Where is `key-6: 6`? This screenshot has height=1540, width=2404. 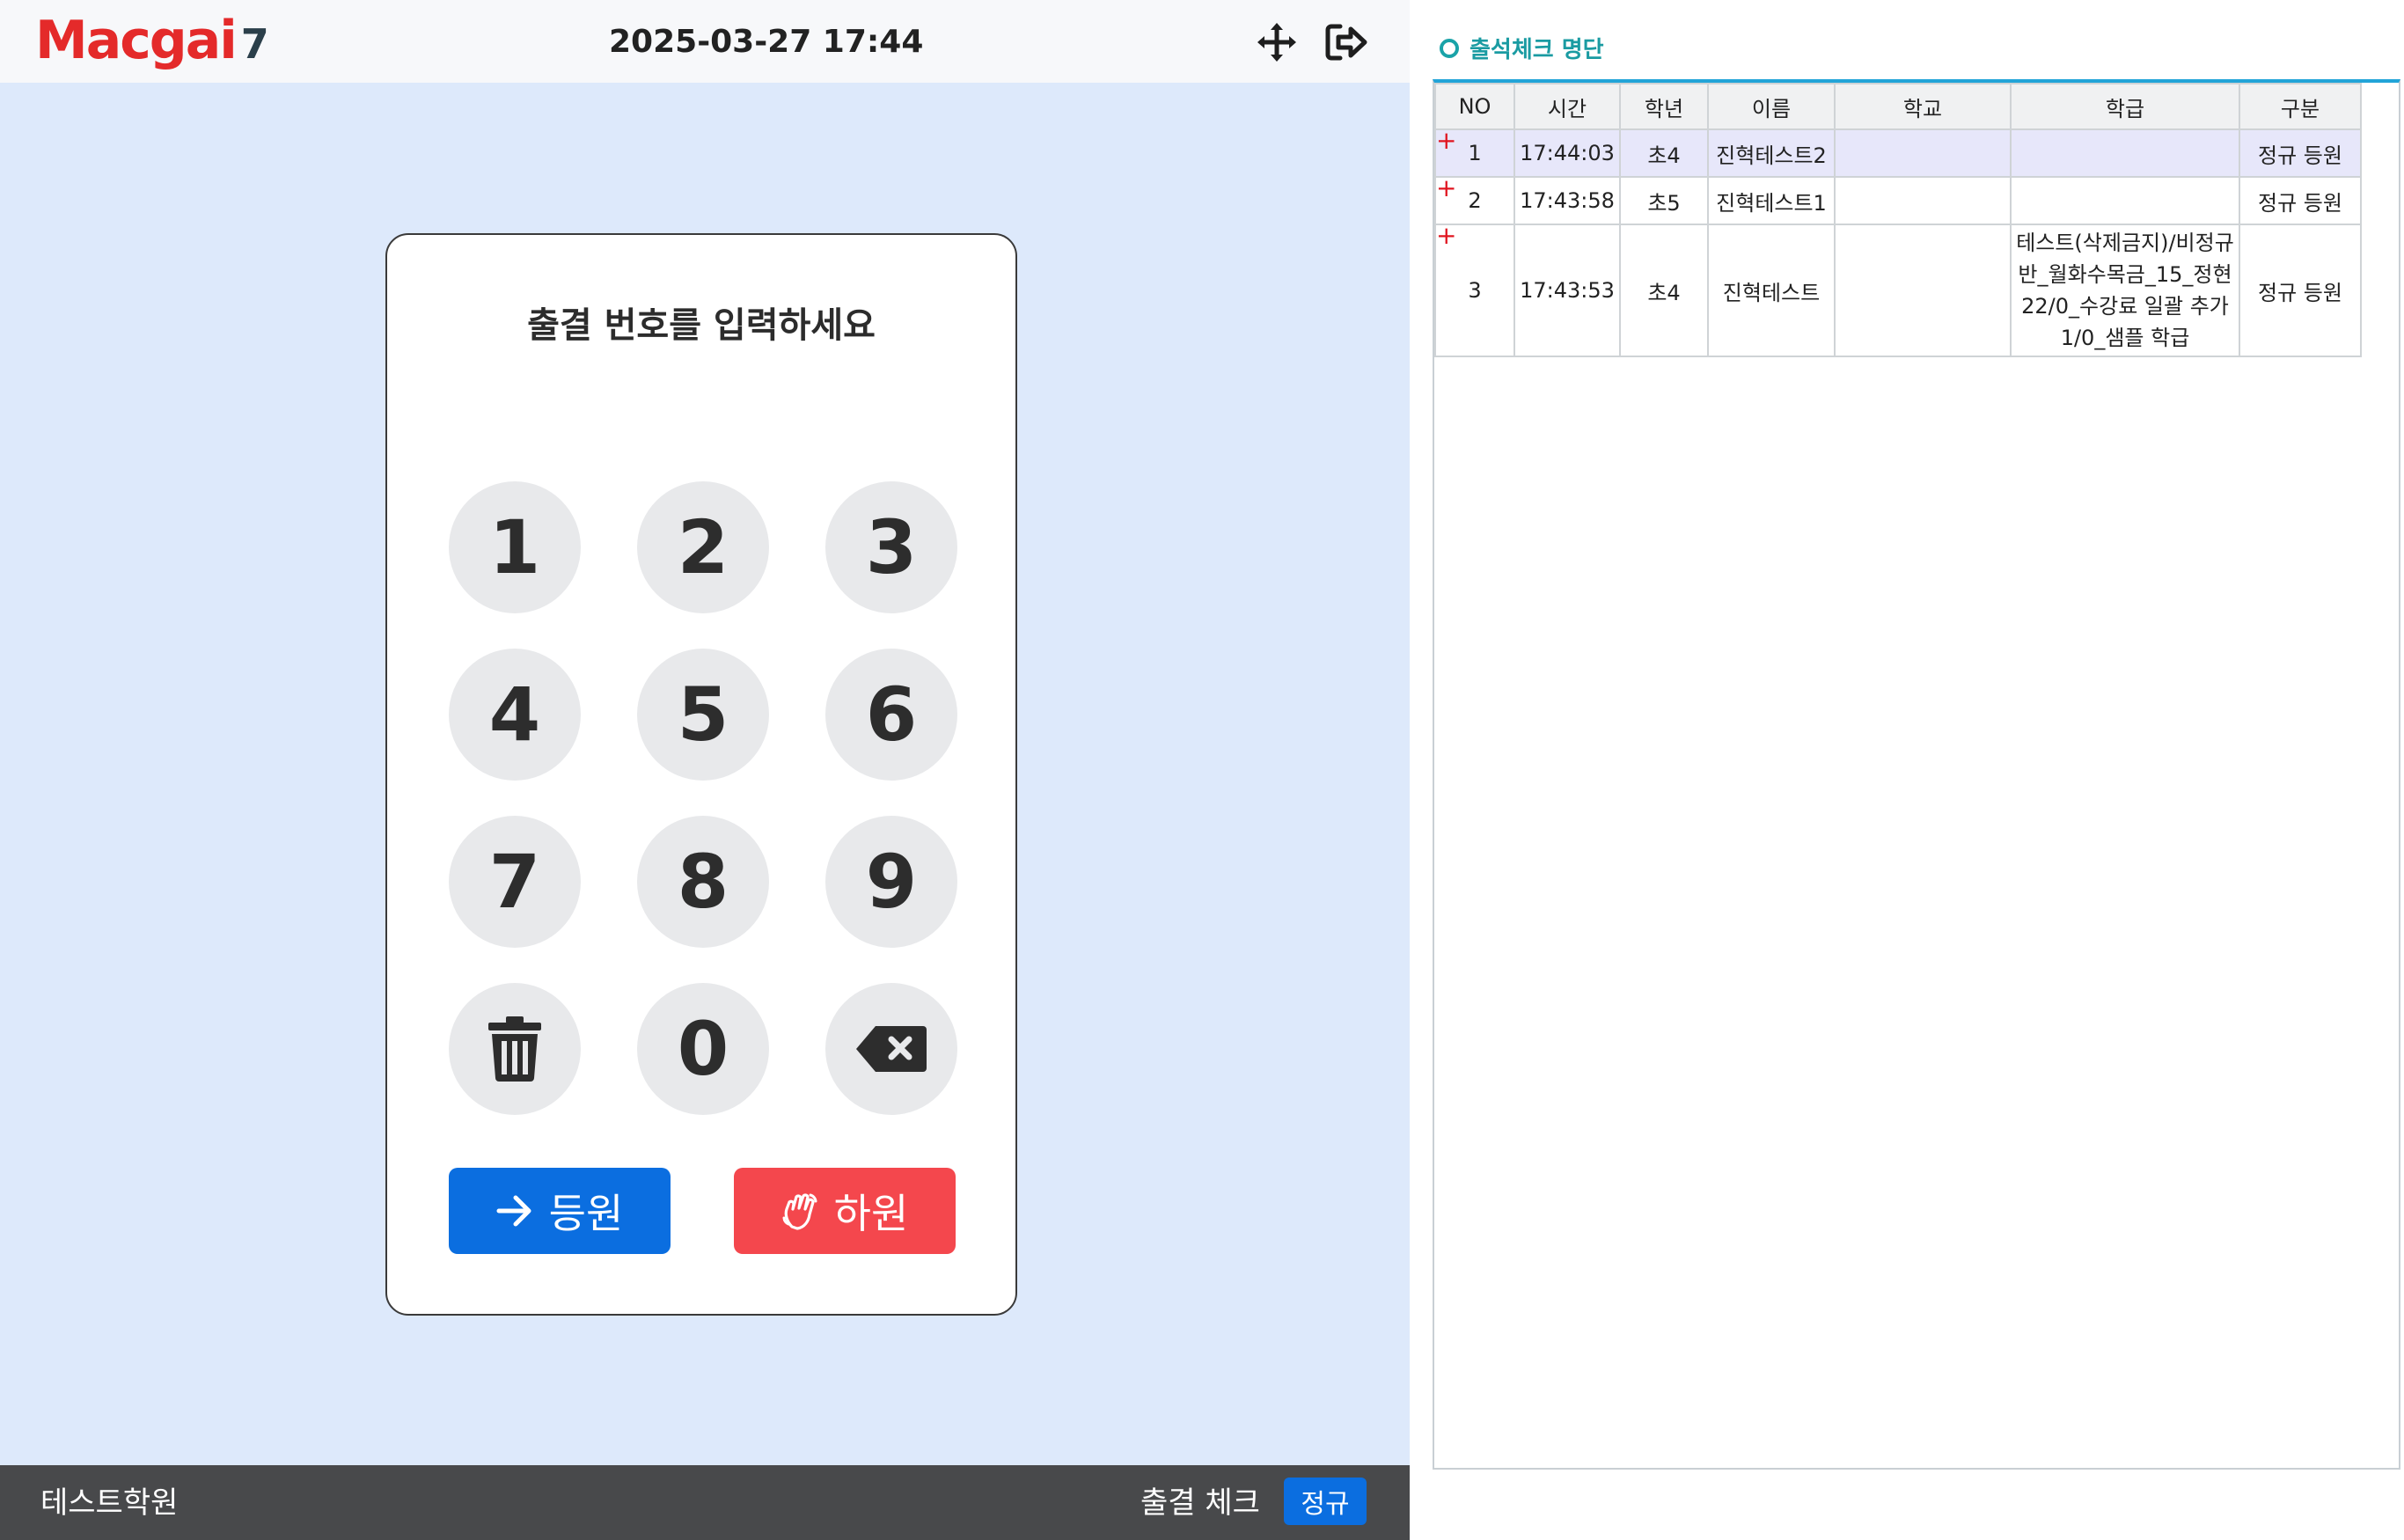 key-6: 6 is located at coordinates (891, 715).